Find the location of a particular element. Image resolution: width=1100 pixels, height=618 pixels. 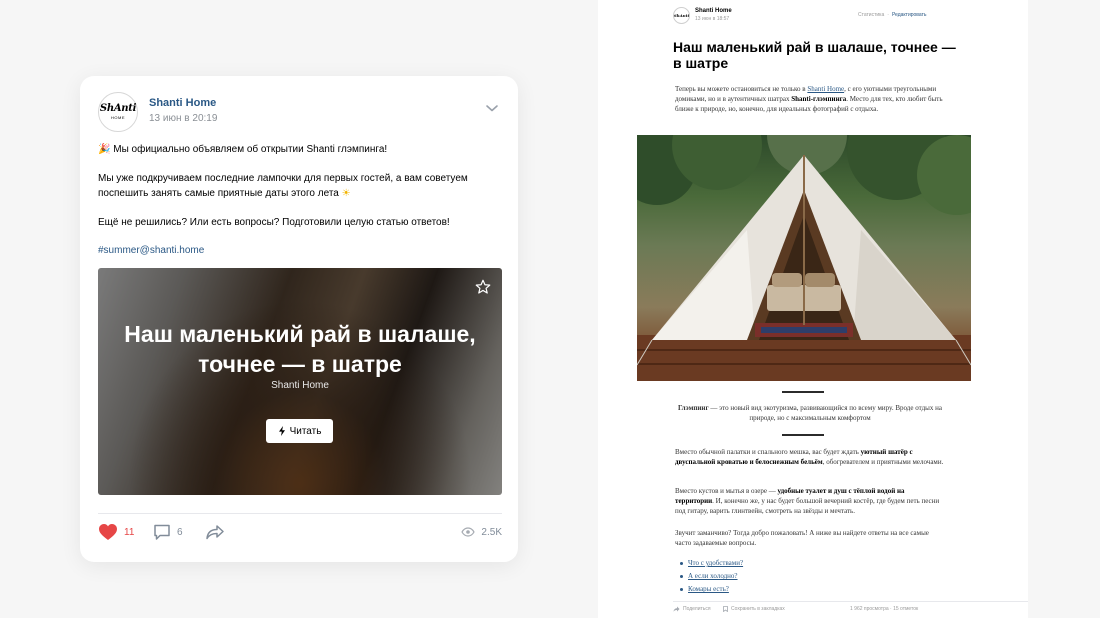

share-button is located at coordinates (215, 532).